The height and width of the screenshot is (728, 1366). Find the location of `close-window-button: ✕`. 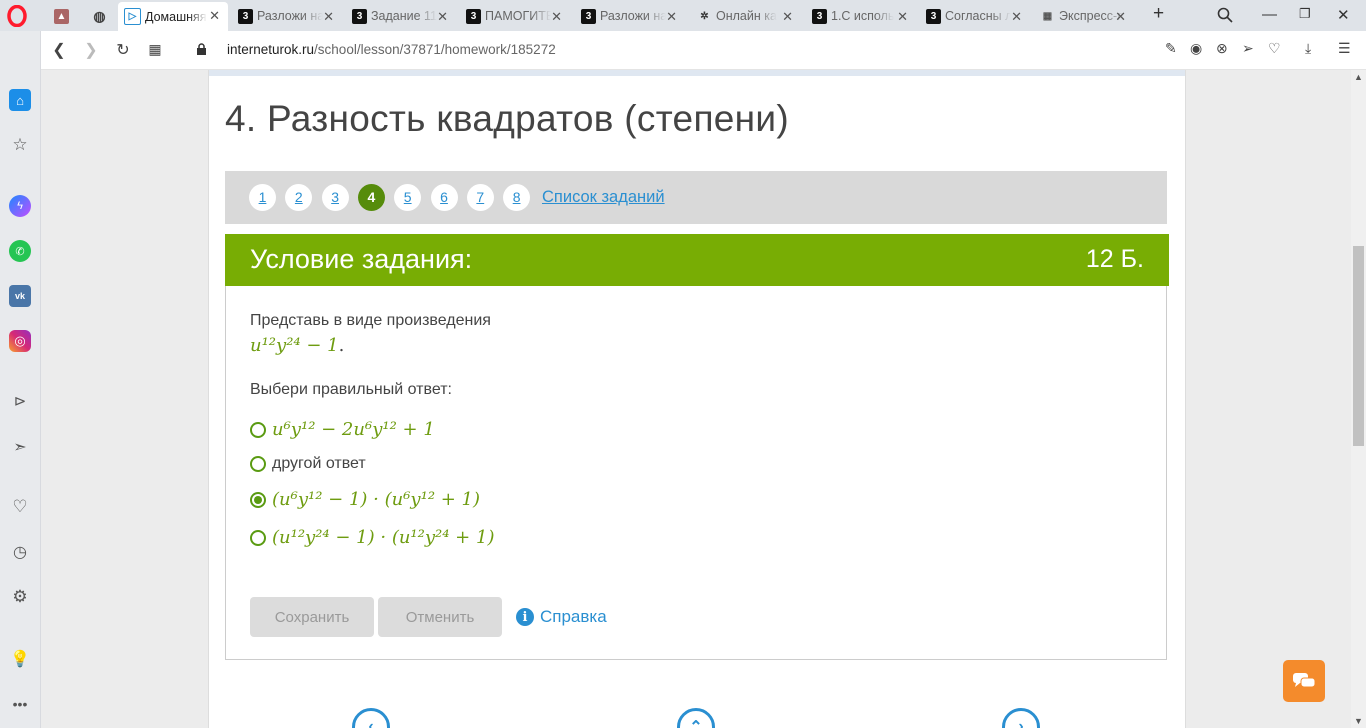

close-window-button: ✕ is located at coordinates (1343, 15).